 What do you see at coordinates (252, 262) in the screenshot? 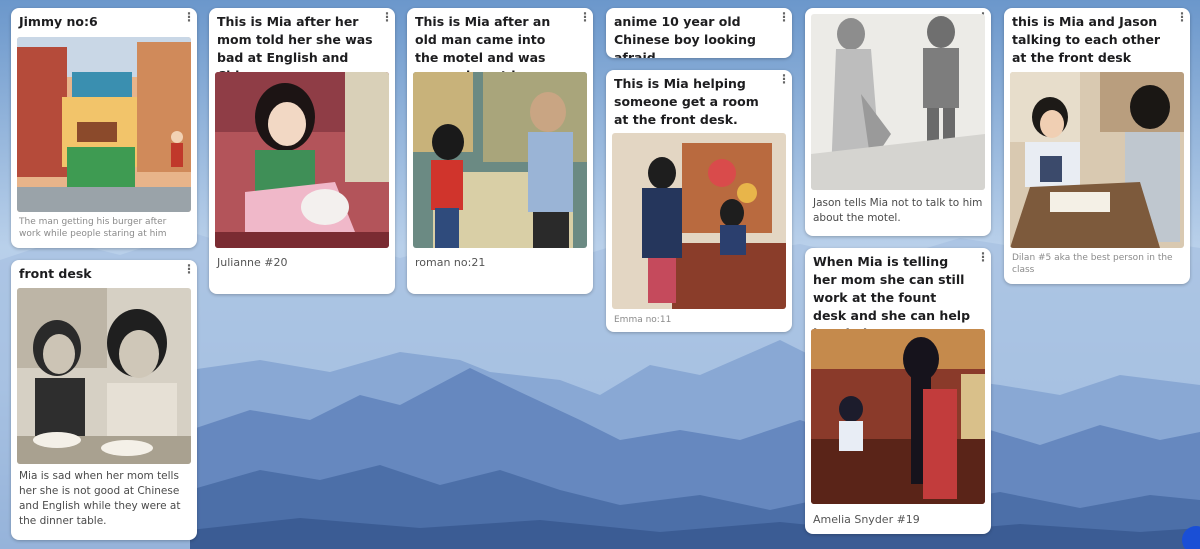
I see `post-caption: Julianne #20` at bounding box center [252, 262].